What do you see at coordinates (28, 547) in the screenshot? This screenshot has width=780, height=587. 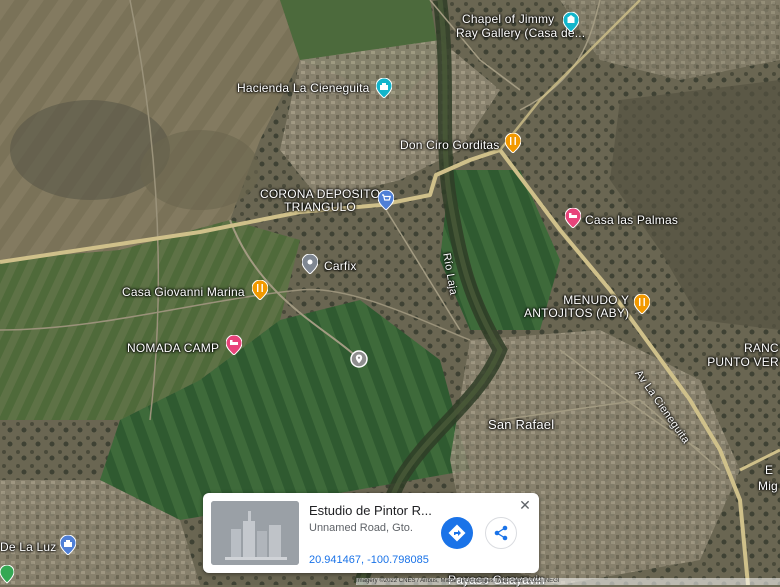 I see `place-label-de-la-luz: De La Luz` at bounding box center [28, 547].